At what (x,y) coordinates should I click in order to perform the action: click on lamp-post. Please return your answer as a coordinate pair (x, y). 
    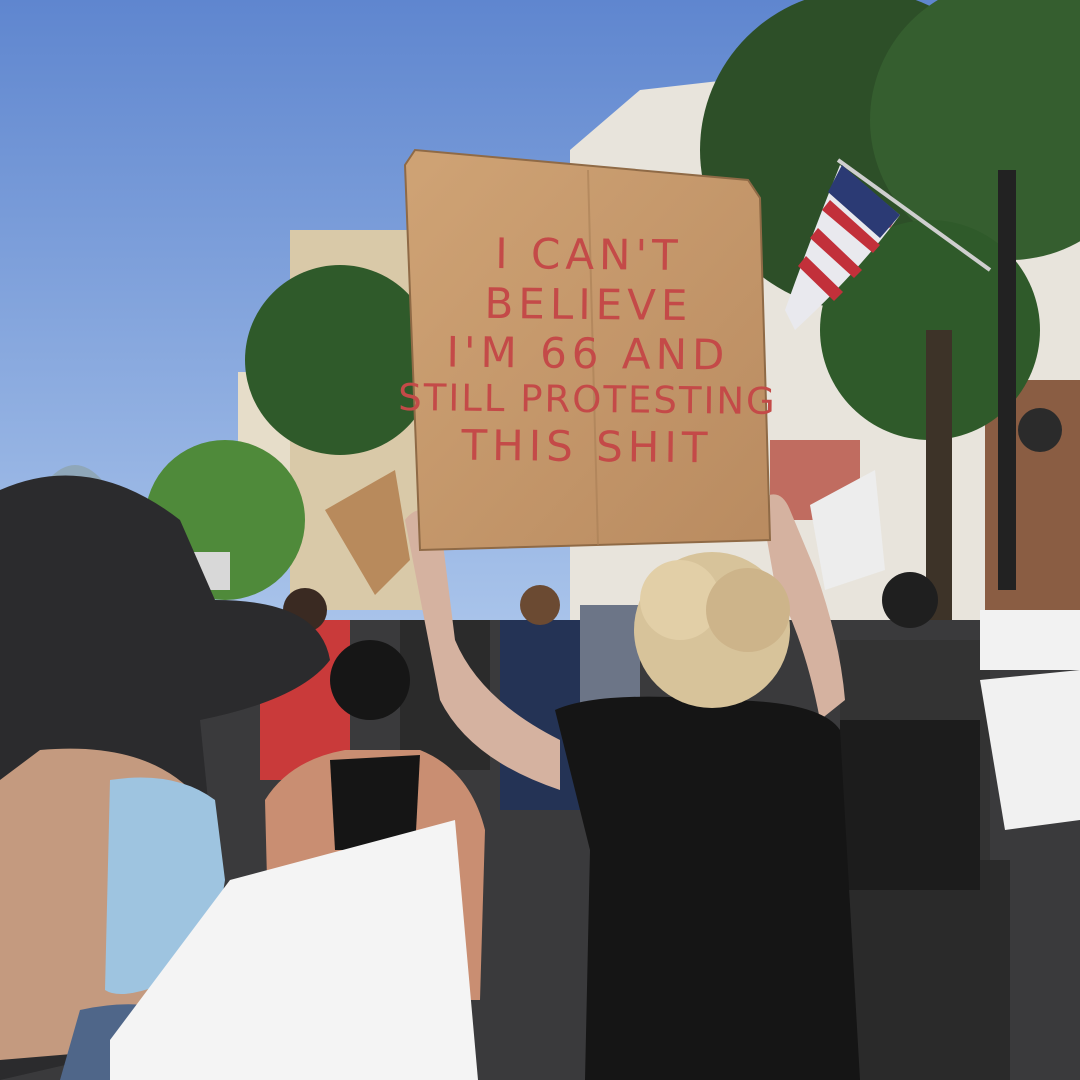
    Looking at the image, I should click on (1007, 380).